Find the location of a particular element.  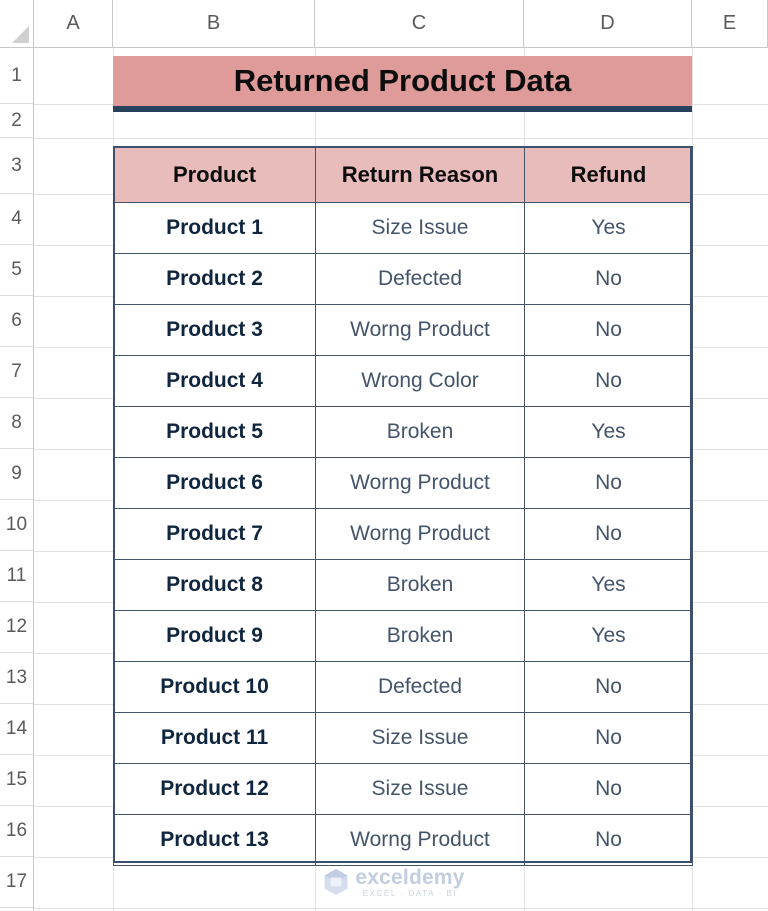

table-row: Product 4 Wrong Color No is located at coordinates (403, 381).